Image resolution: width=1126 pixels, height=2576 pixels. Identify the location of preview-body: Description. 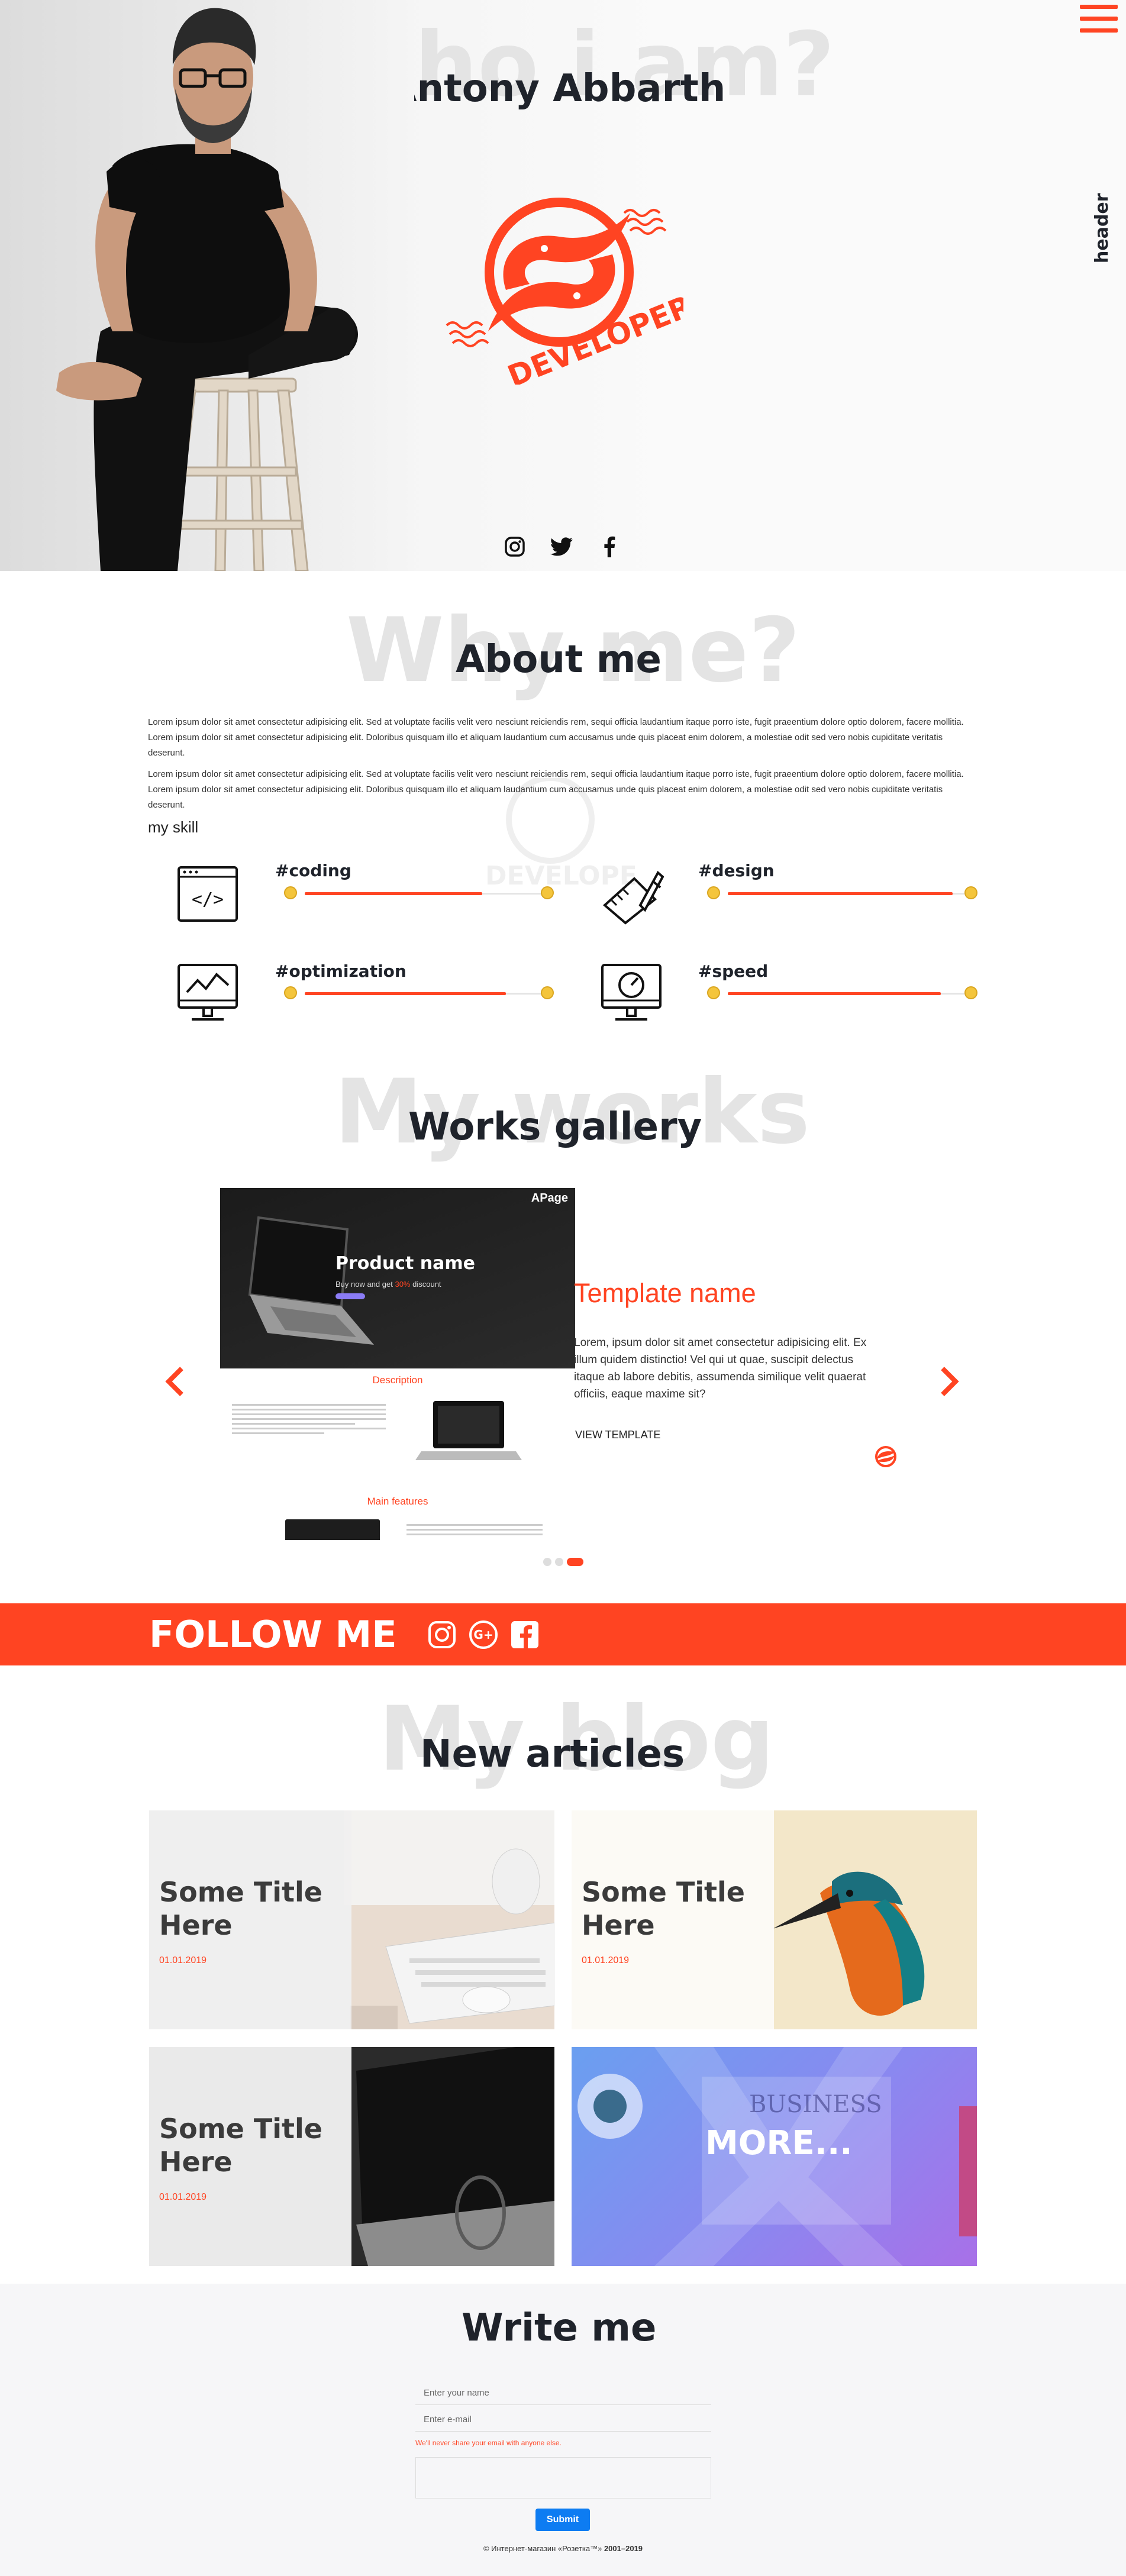
(398, 1380).